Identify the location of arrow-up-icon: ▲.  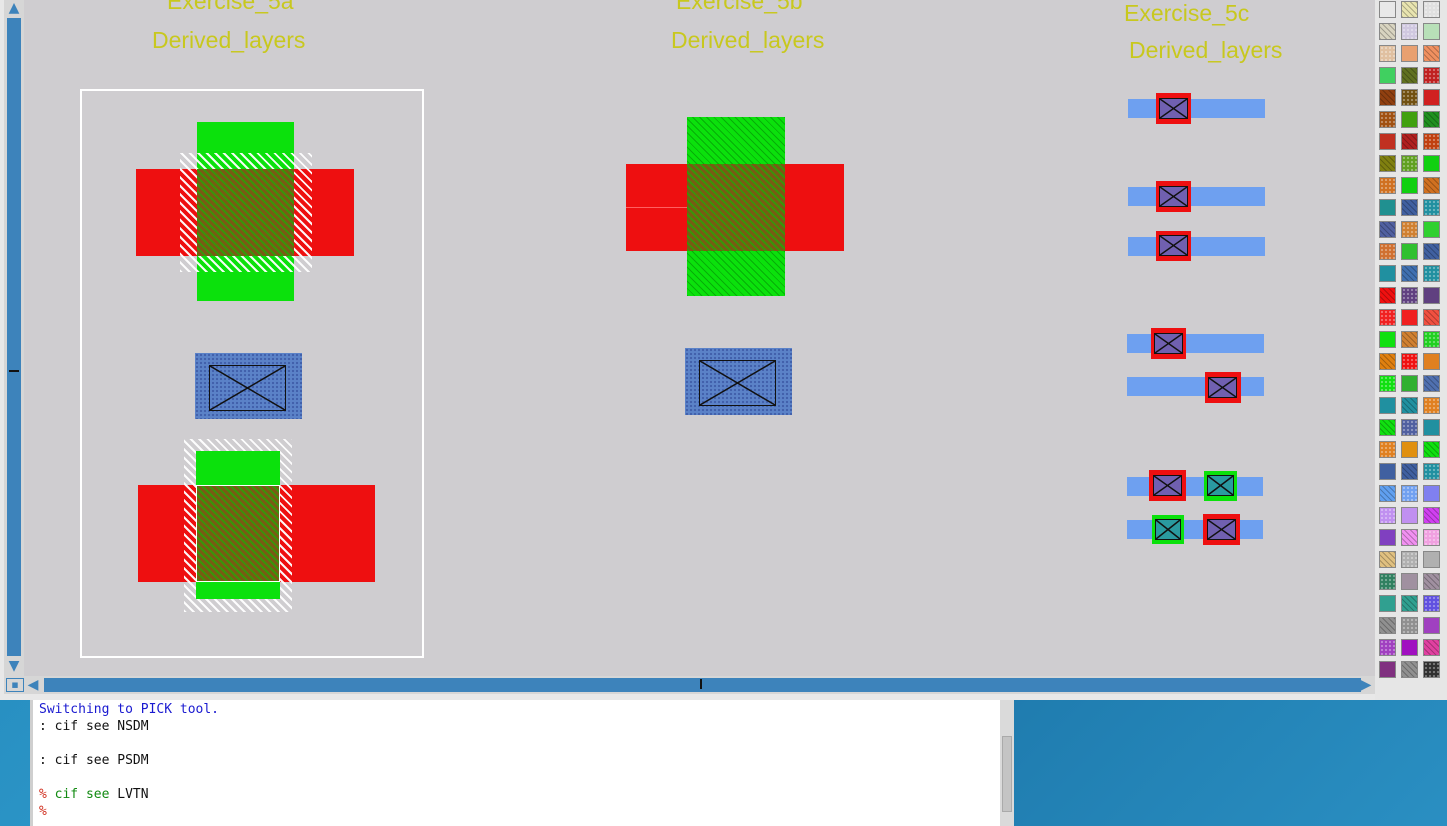
(14, 8).